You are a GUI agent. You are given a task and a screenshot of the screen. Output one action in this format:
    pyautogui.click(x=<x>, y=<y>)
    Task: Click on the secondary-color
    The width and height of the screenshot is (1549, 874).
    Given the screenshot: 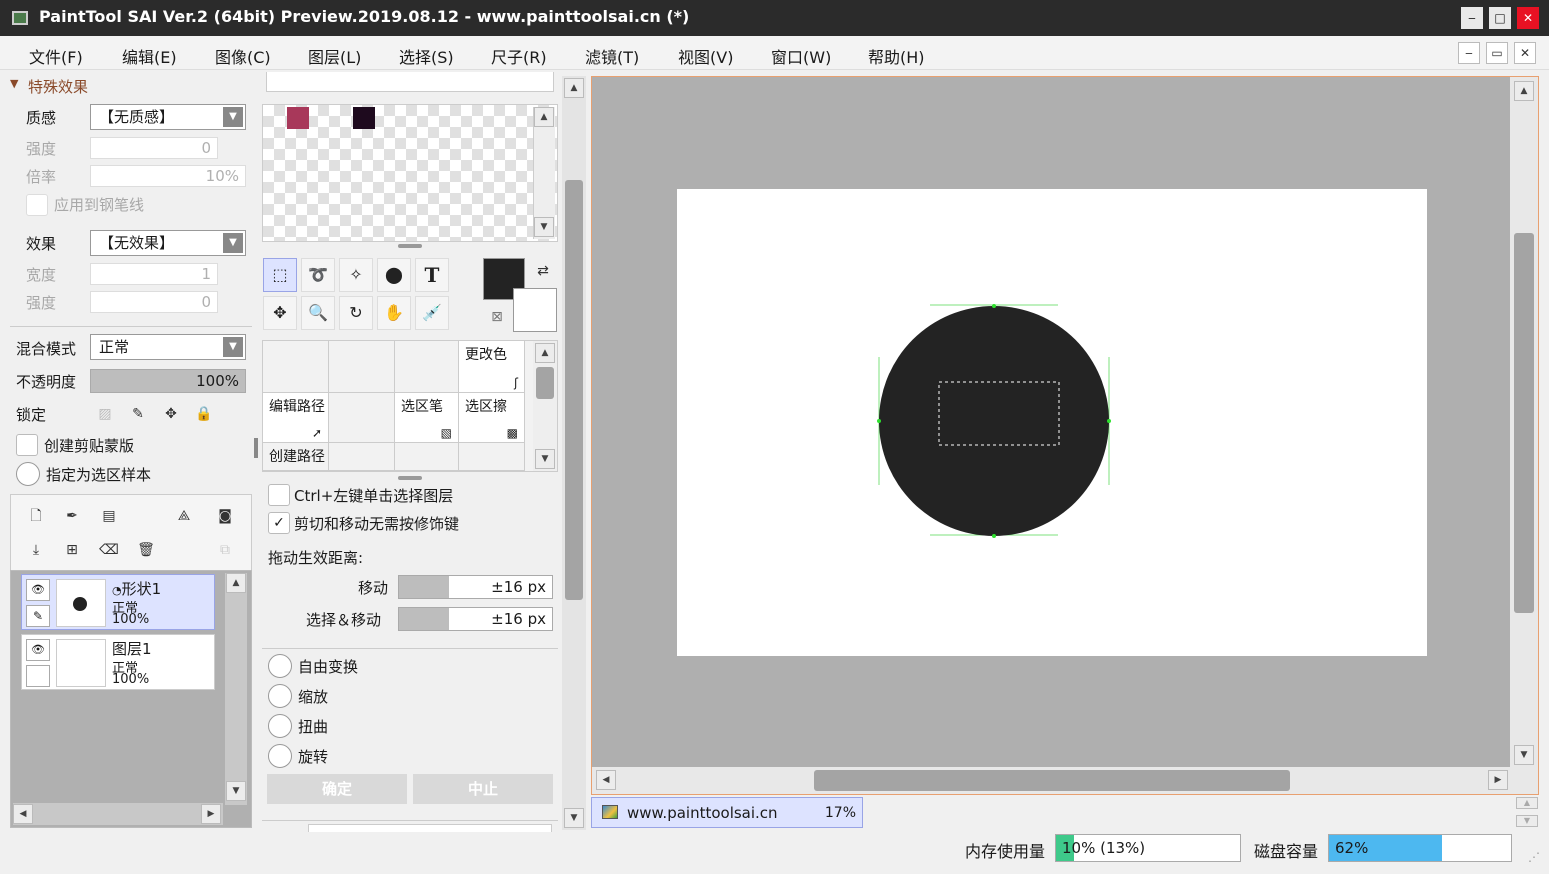 What is the action you would take?
    pyautogui.click(x=535, y=310)
    